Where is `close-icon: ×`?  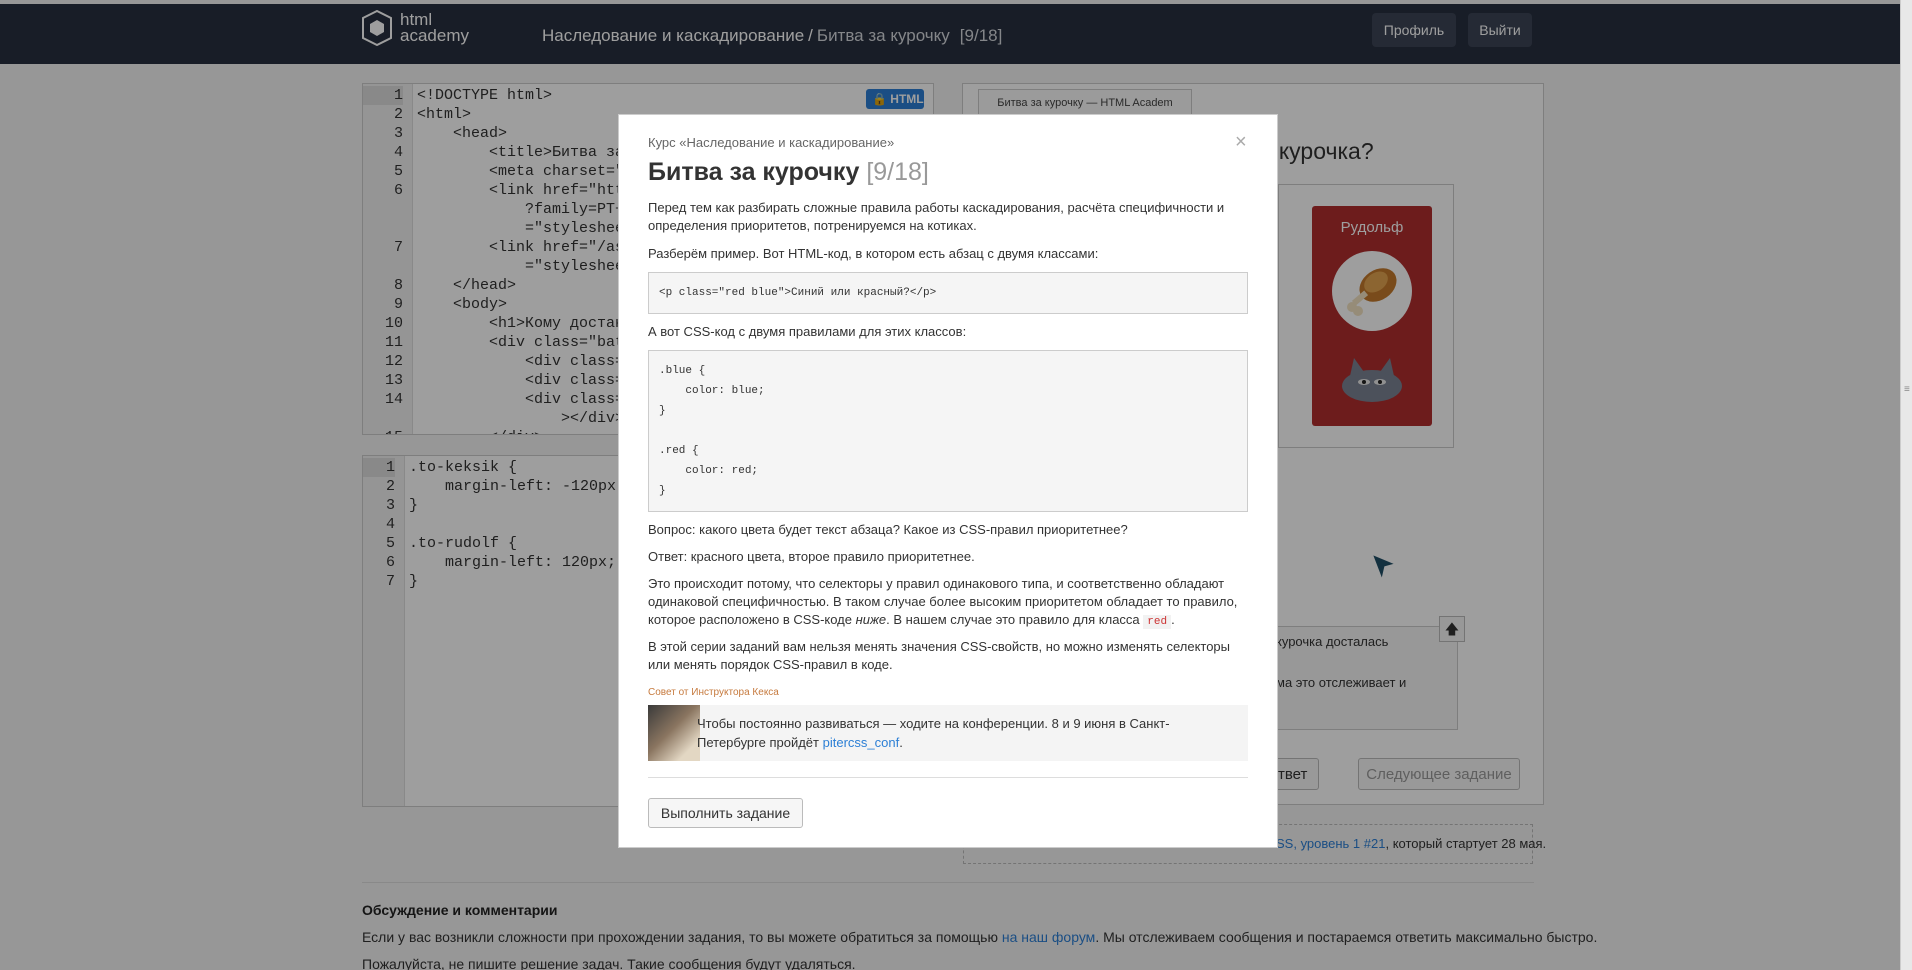 close-icon: × is located at coordinates (1241, 142).